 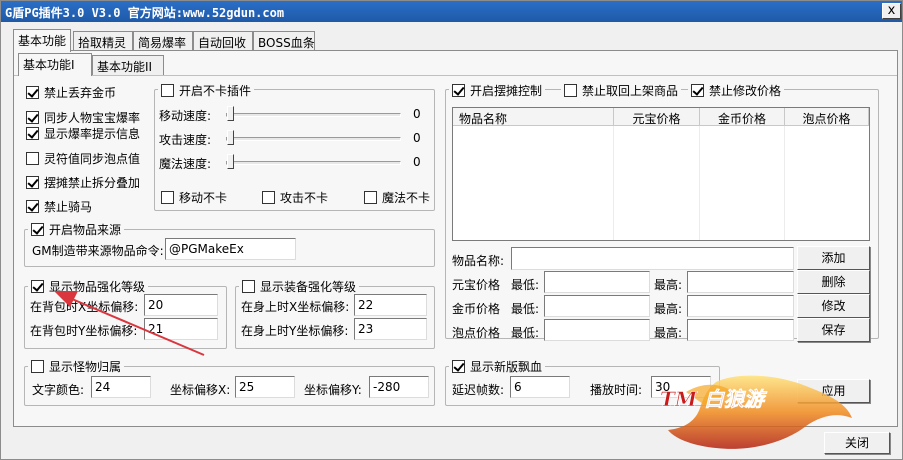 I want to click on body-x-input: 22, so click(x=390, y=305).